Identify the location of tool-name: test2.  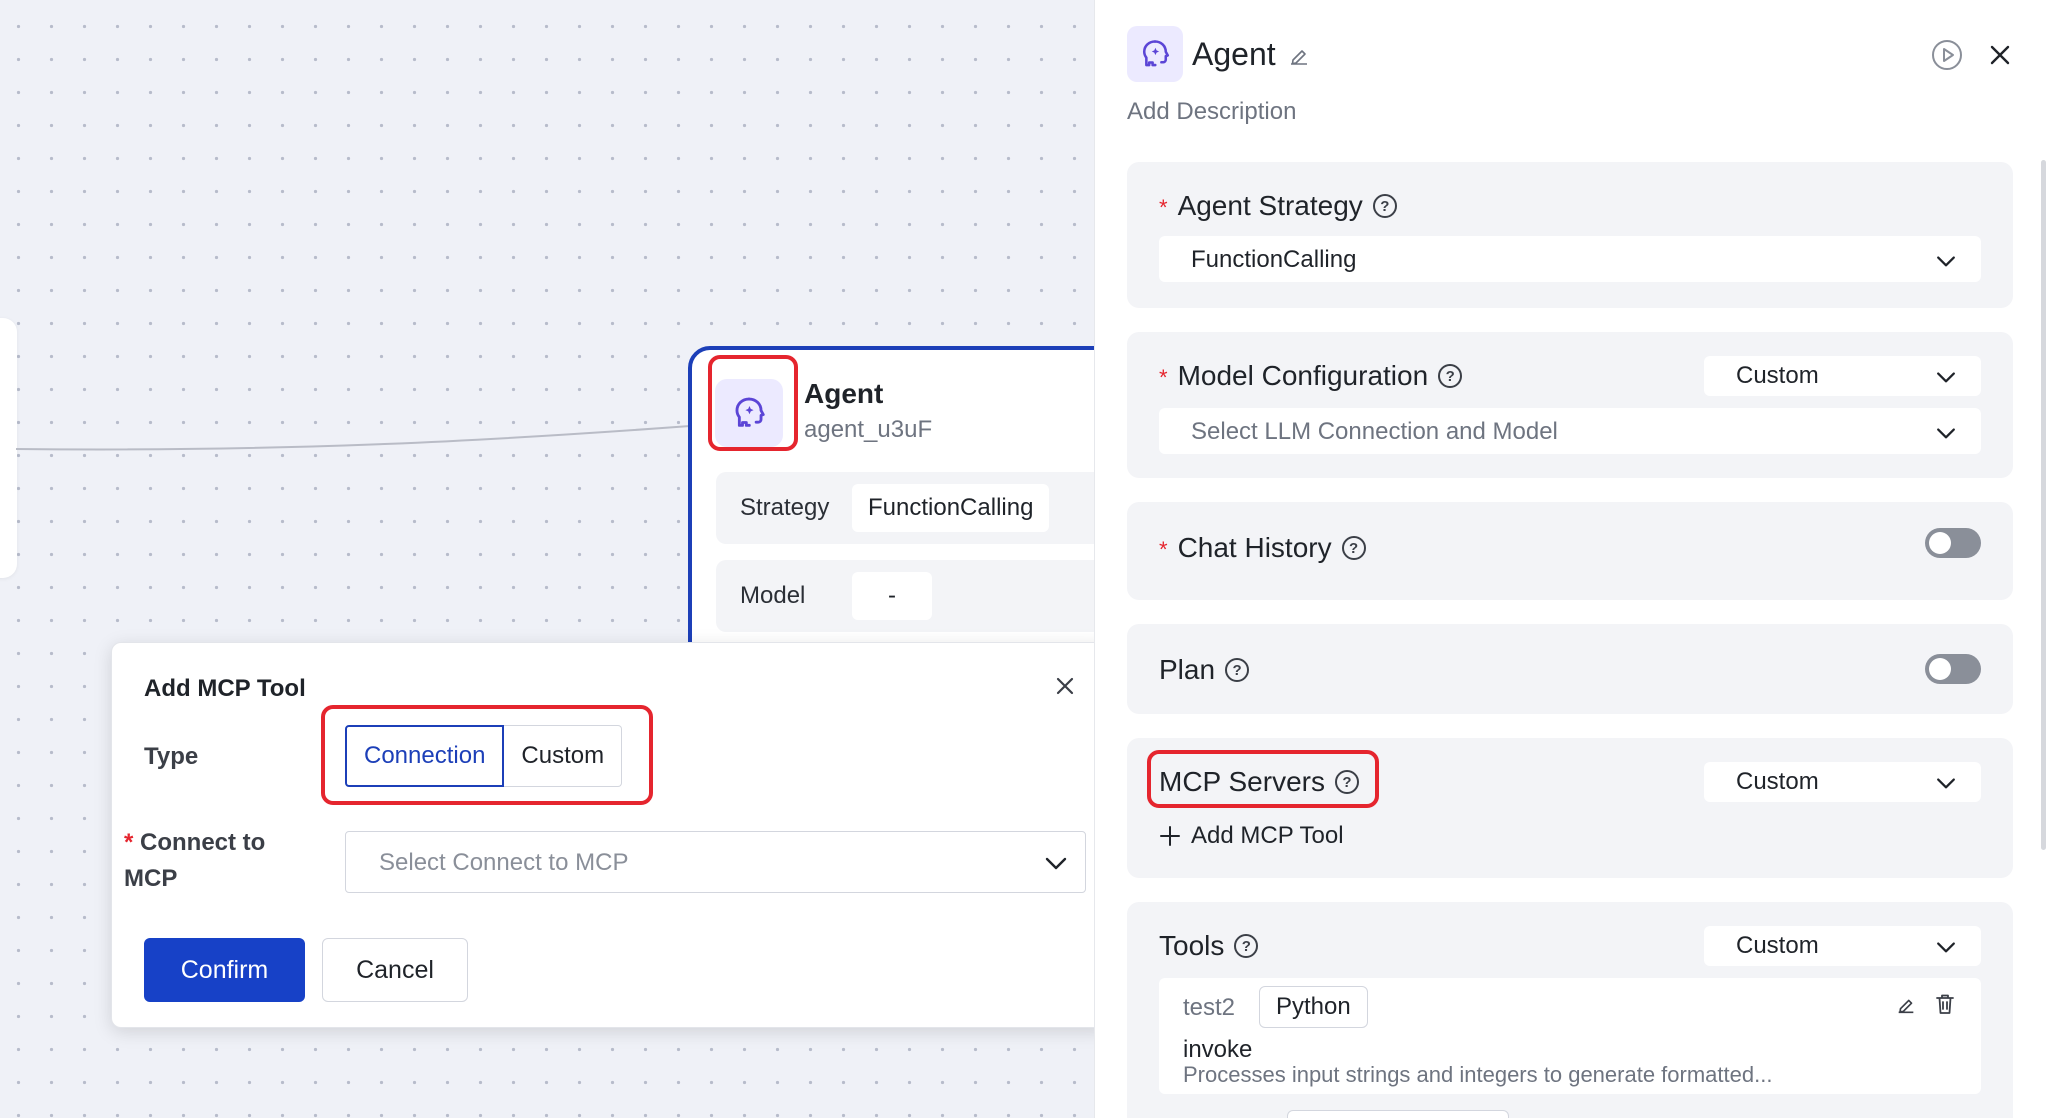
(1209, 1007).